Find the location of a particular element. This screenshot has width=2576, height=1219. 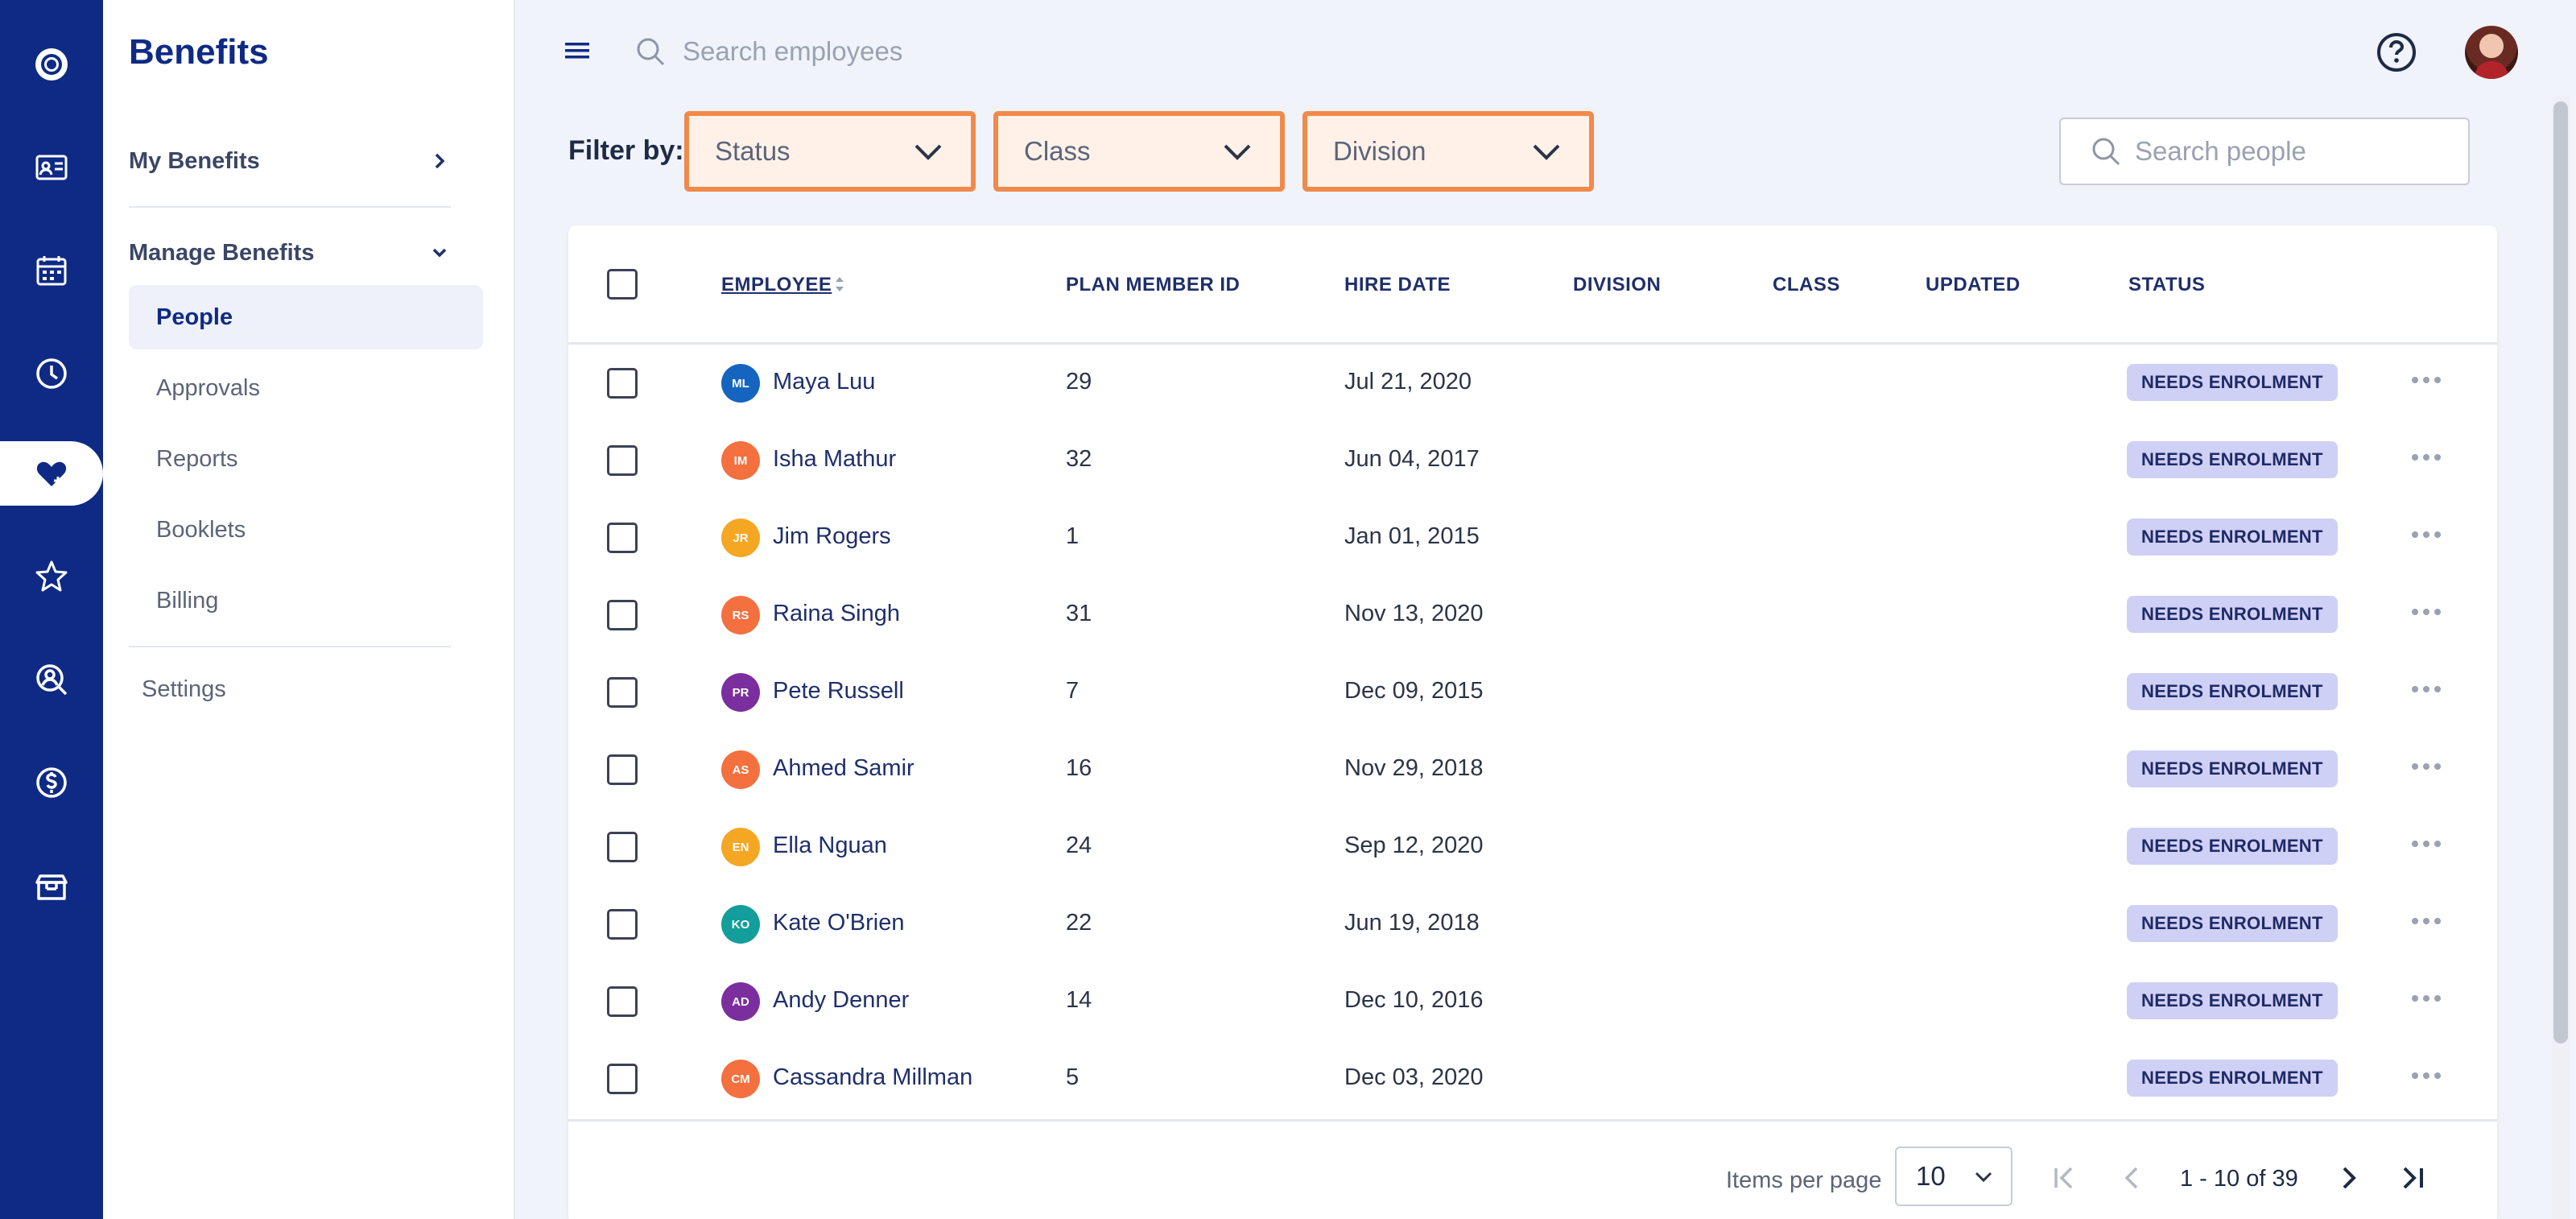

sort-icon is located at coordinates (839, 284).